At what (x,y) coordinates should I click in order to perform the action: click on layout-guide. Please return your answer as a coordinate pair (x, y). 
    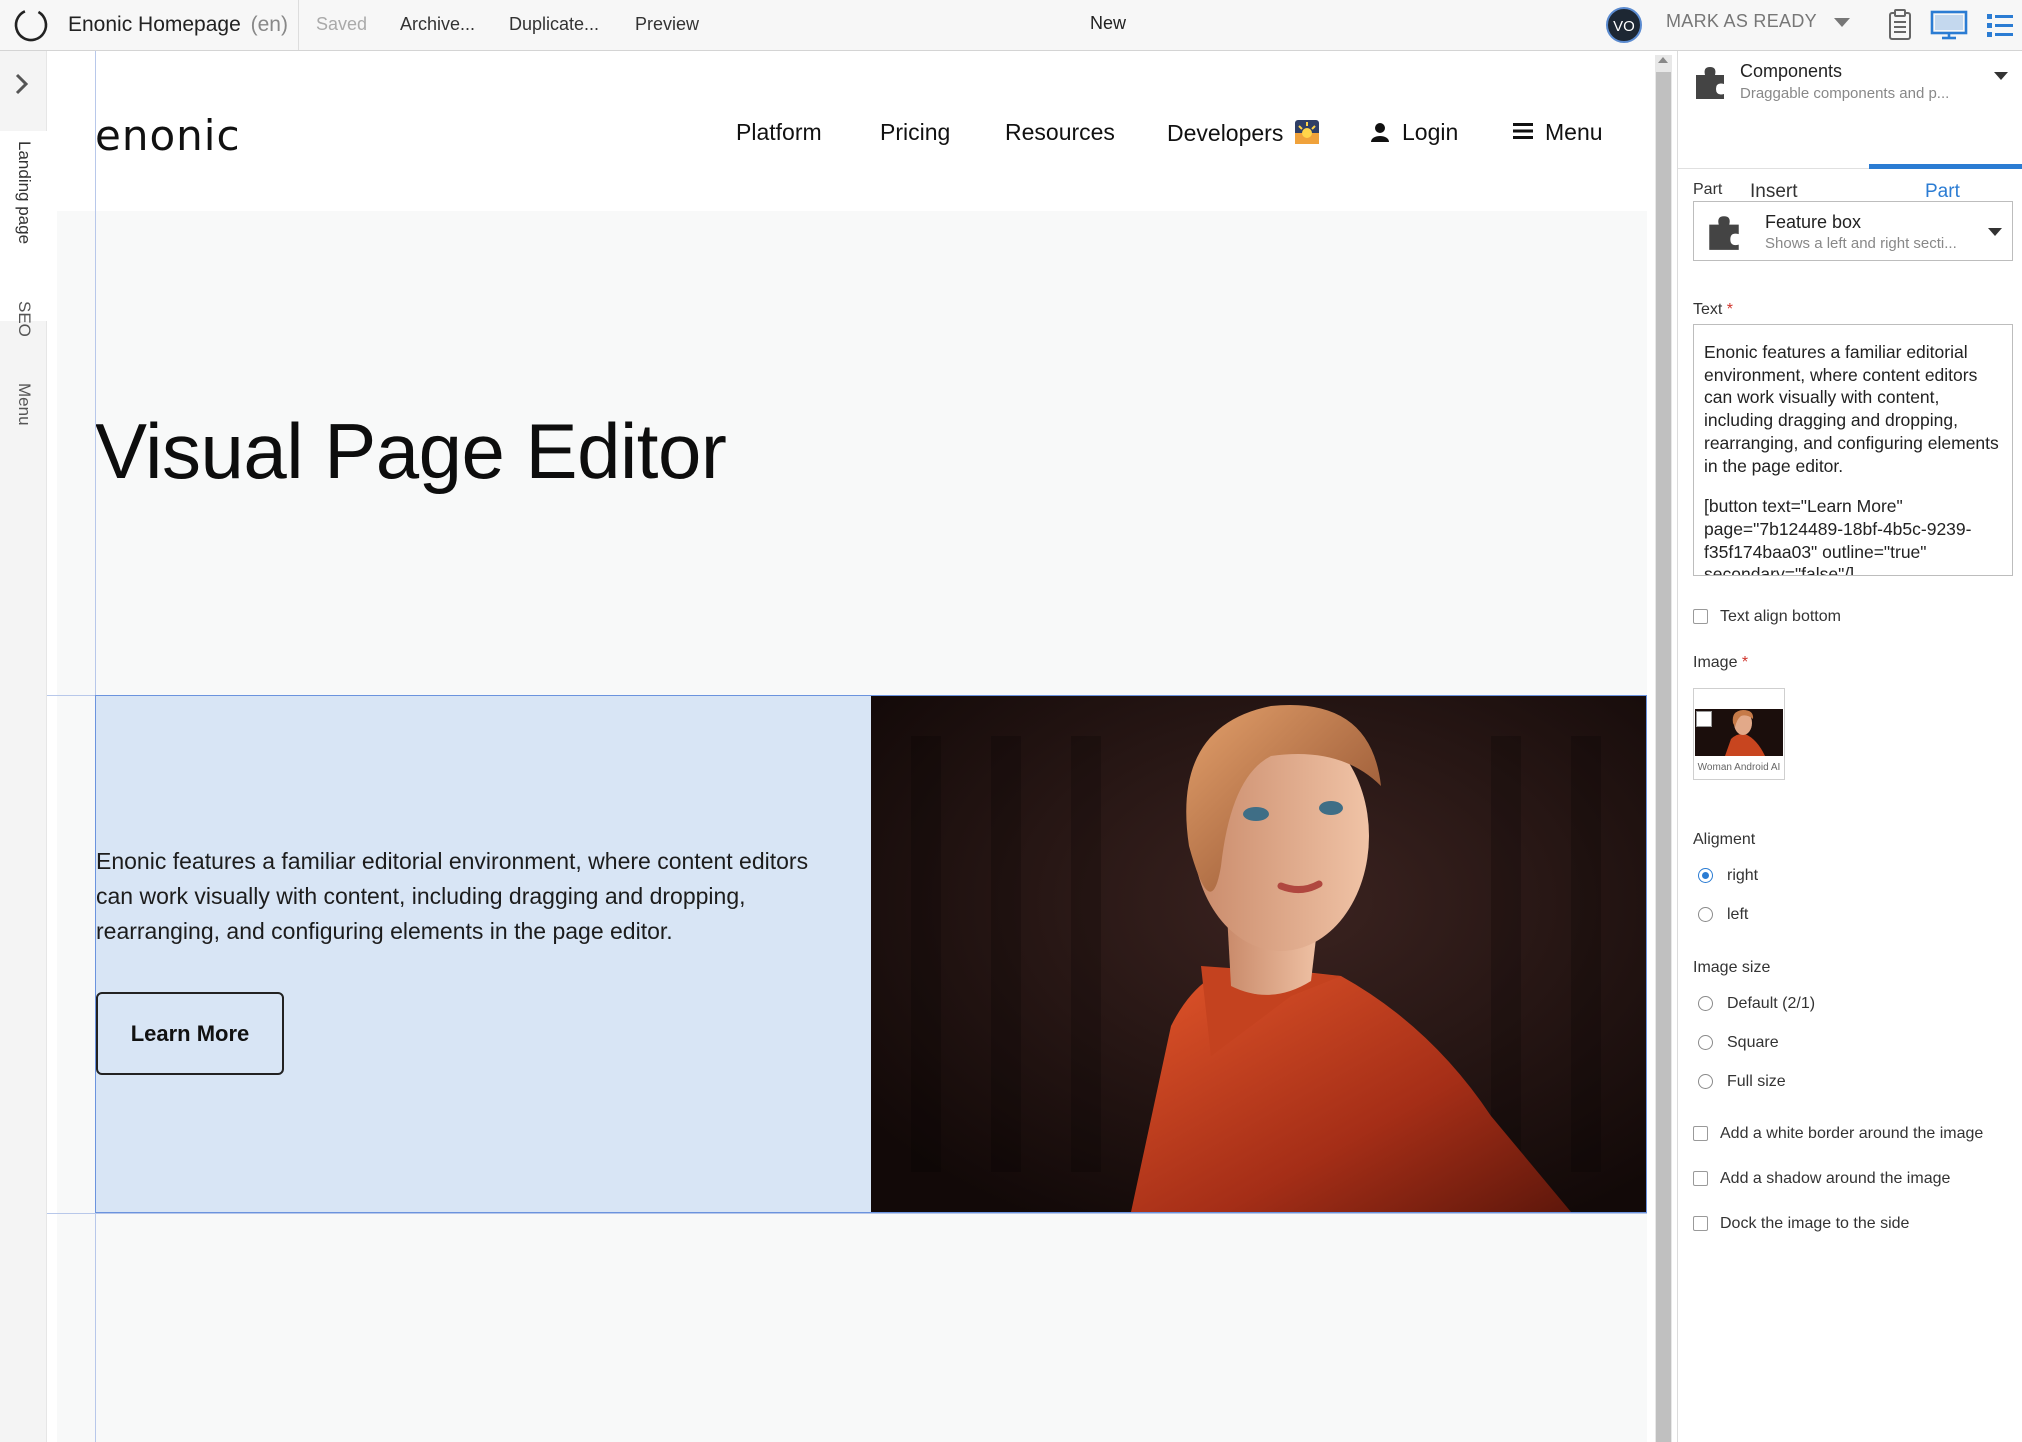
    Looking at the image, I should click on (847, 1213).